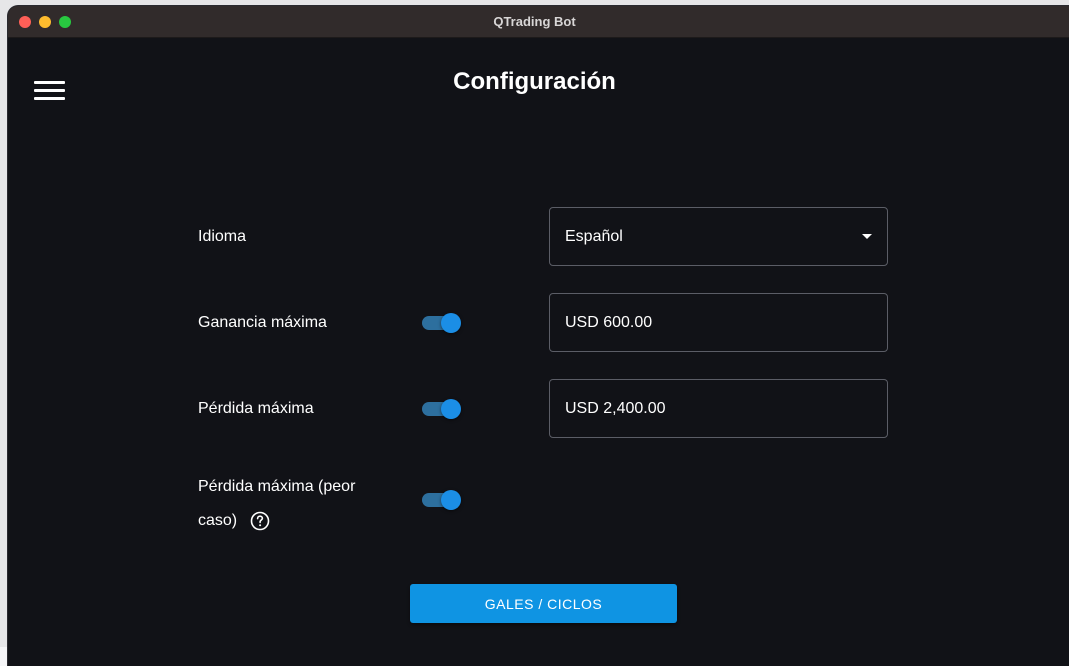 The width and height of the screenshot is (1069, 666). I want to click on max-loss-worst-label-line2-row: caso), so click(276, 521).